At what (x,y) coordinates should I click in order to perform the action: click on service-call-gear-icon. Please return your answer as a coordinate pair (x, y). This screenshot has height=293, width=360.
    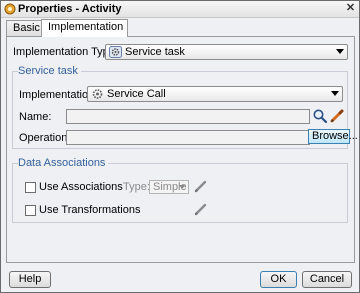
    Looking at the image, I should click on (97, 94).